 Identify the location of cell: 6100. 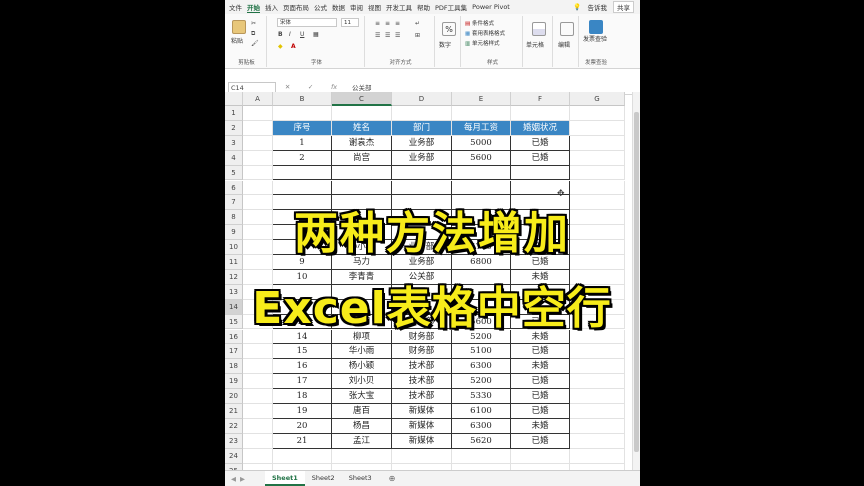
(481, 411).